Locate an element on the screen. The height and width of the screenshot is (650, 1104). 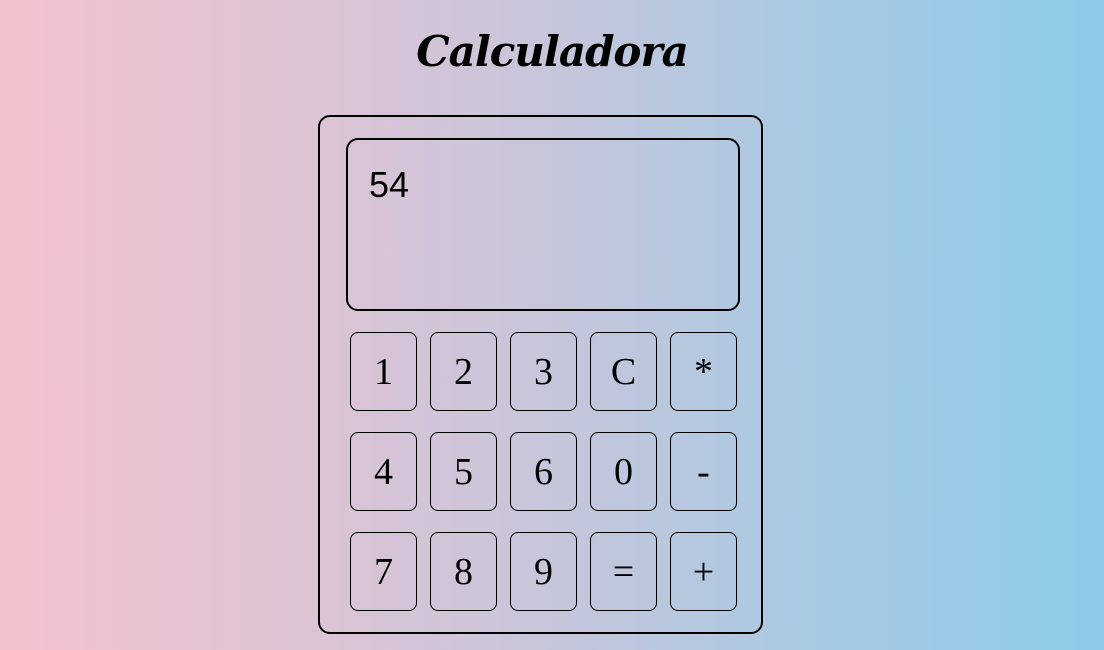
clear-button: C is located at coordinates (623, 371).